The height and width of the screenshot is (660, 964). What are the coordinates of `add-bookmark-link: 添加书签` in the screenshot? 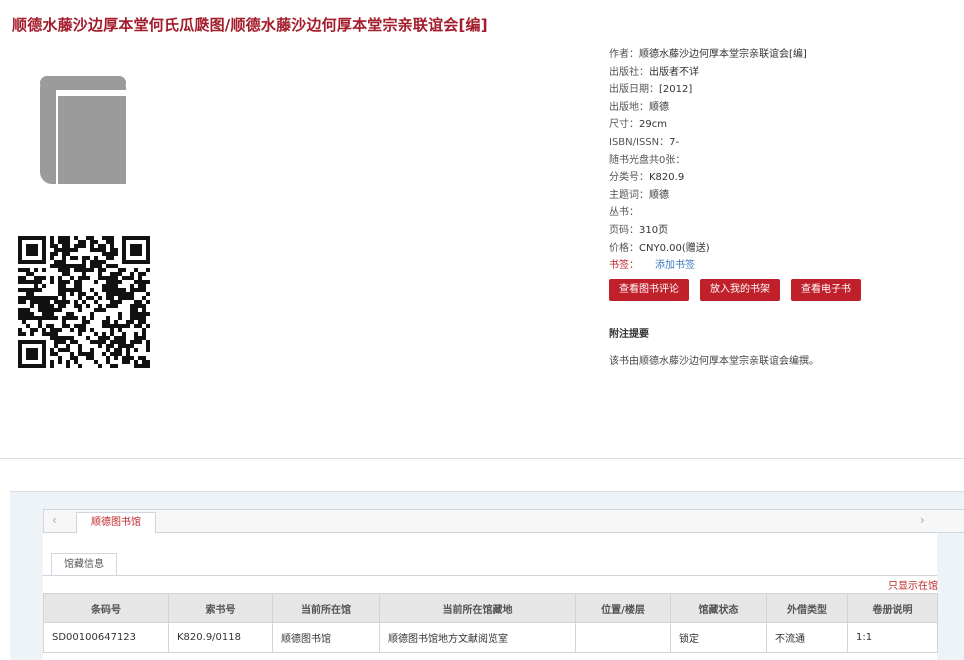 It's located at (675, 265).